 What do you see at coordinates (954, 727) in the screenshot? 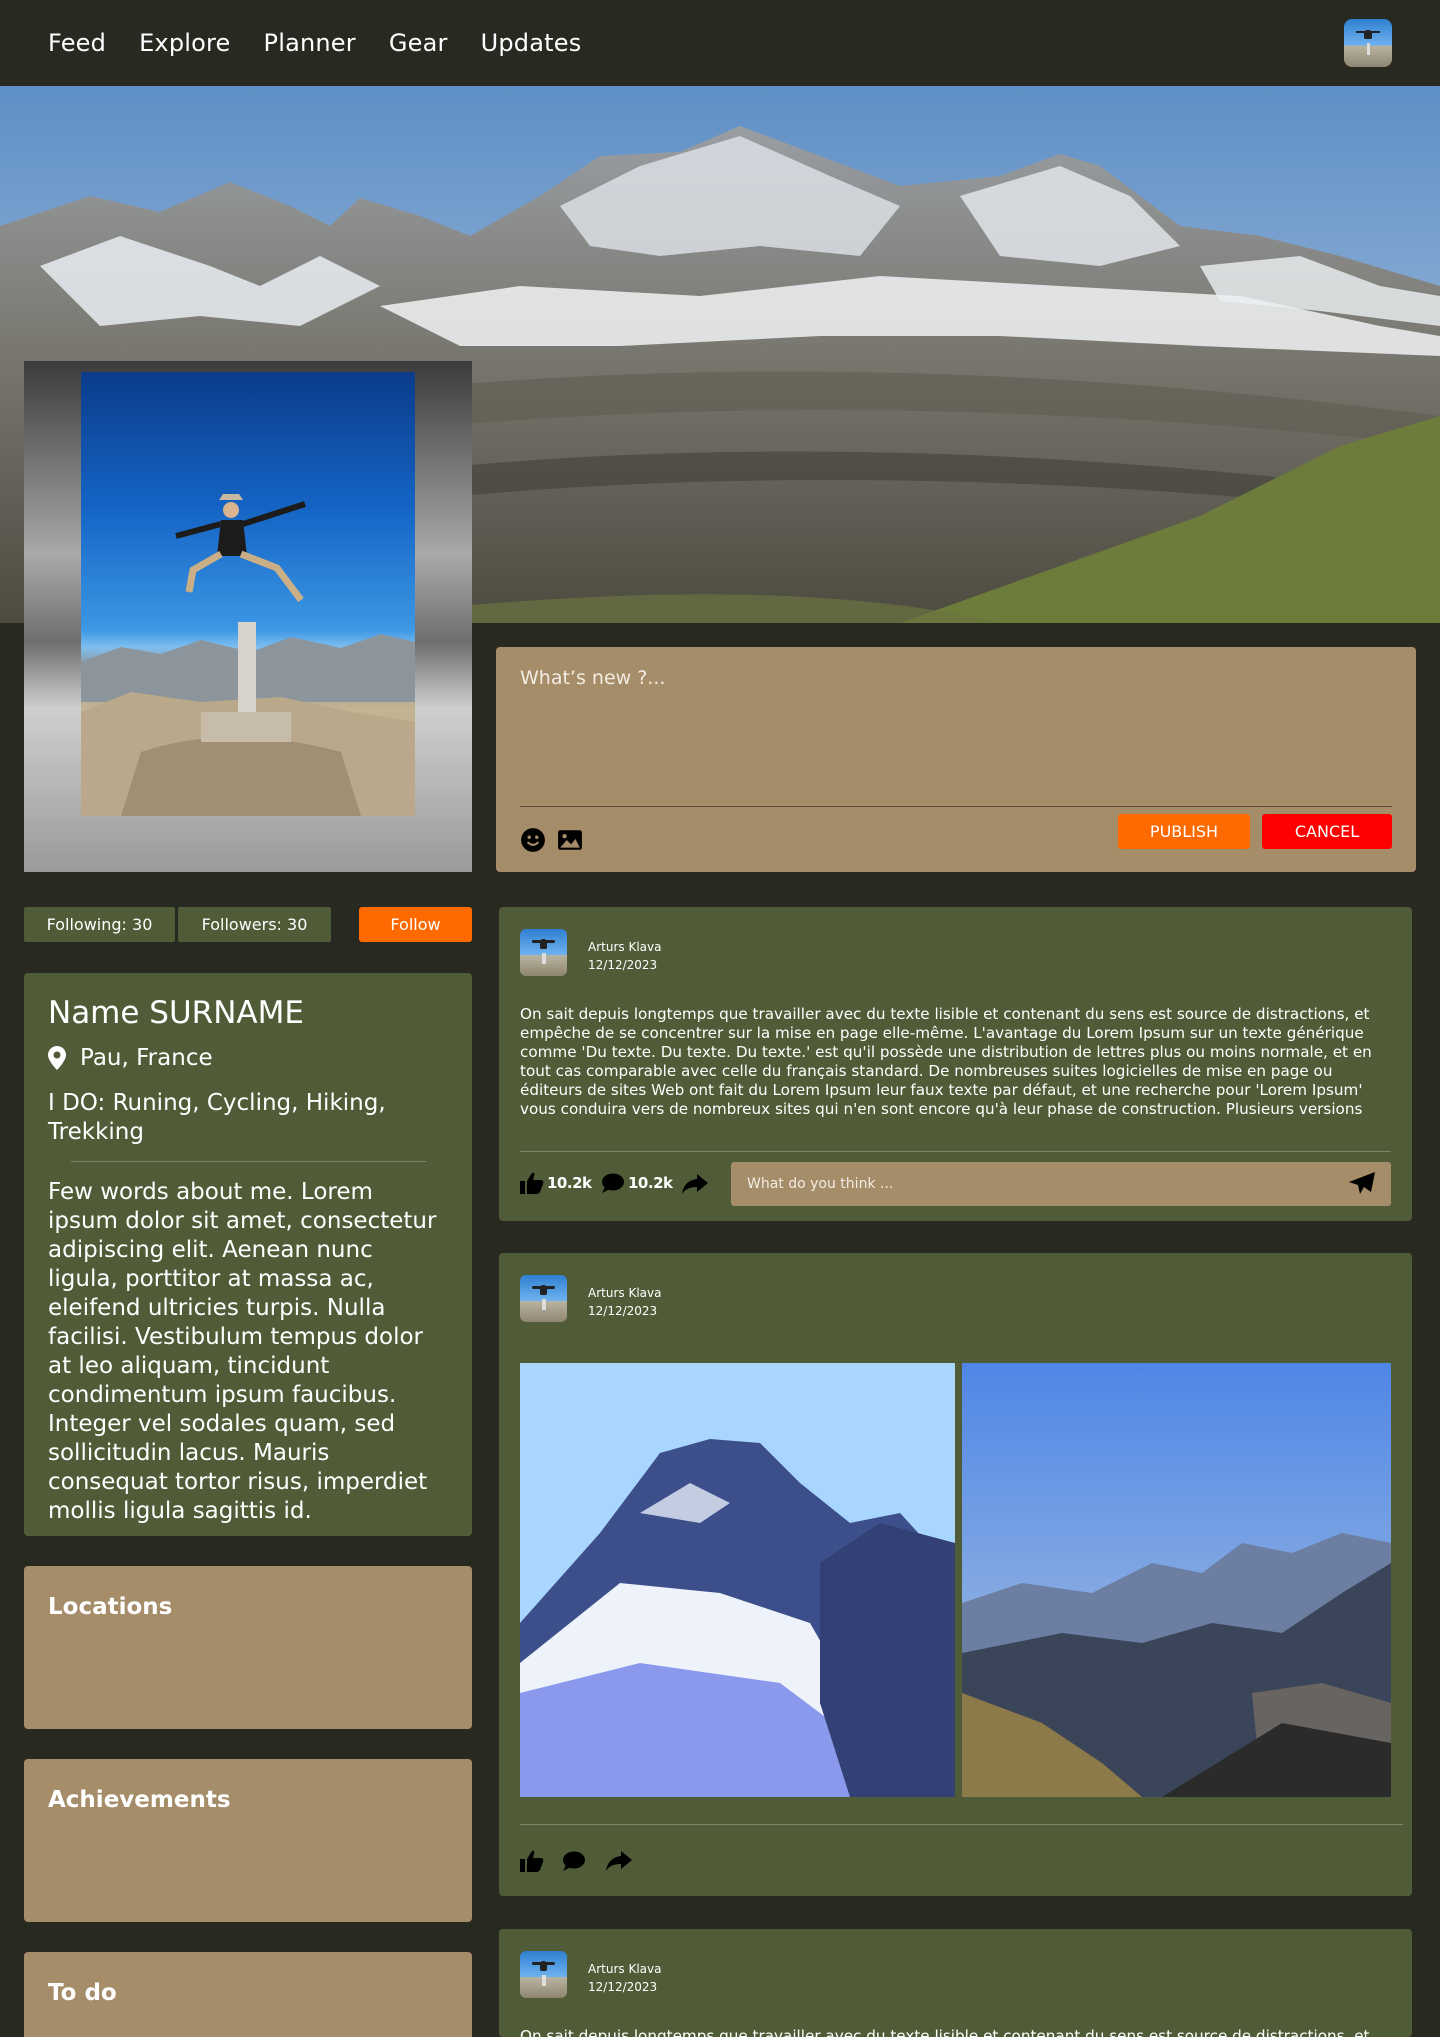
I see `new-post-input` at bounding box center [954, 727].